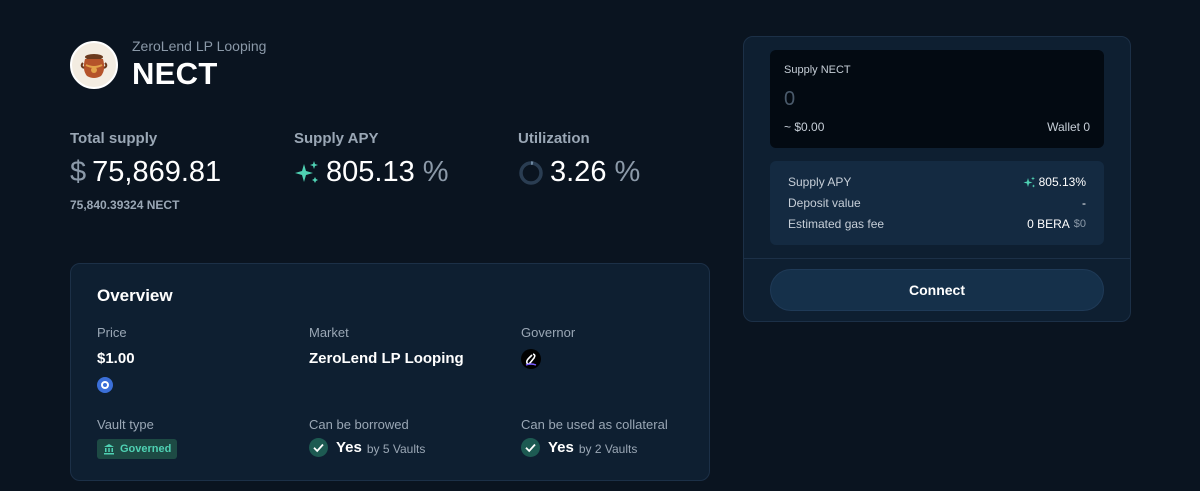 This screenshot has height=491, width=1200. I want to click on summary-gas-label: Estimated gas fee, so click(836, 224).